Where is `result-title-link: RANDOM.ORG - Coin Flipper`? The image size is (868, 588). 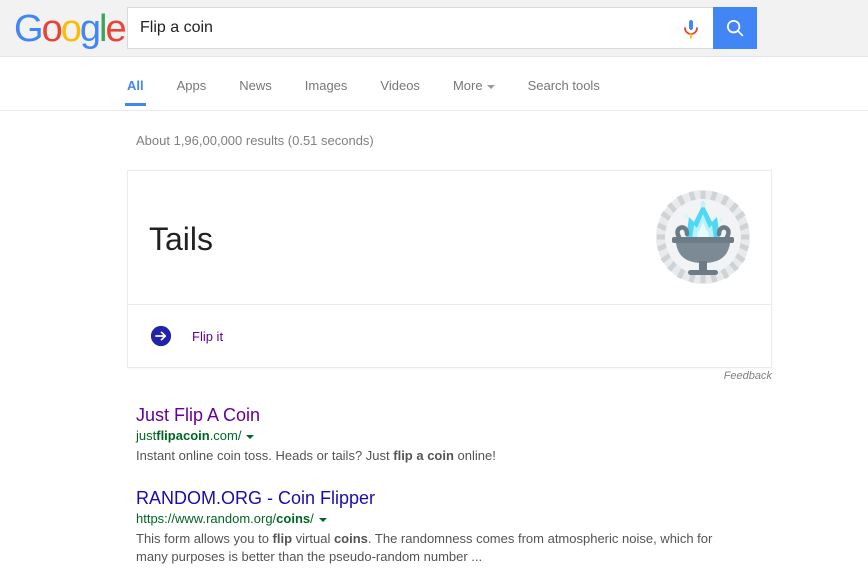
result-title-link: RANDOM.ORG - Coin Flipper is located at coordinates (255, 498).